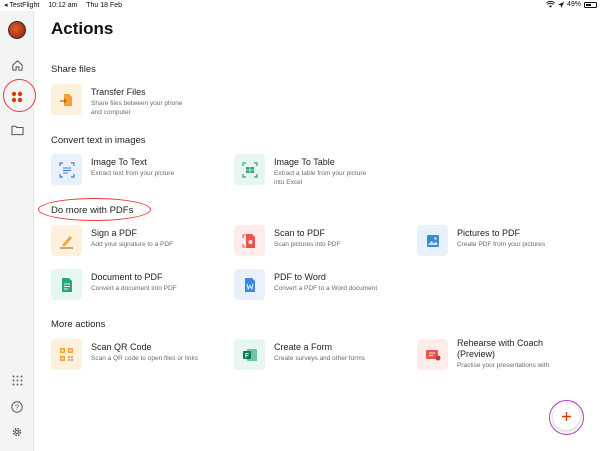  What do you see at coordinates (137, 103) in the screenshot?
I see `card-description: Share files between your phone` at bounding box center [137, 103].